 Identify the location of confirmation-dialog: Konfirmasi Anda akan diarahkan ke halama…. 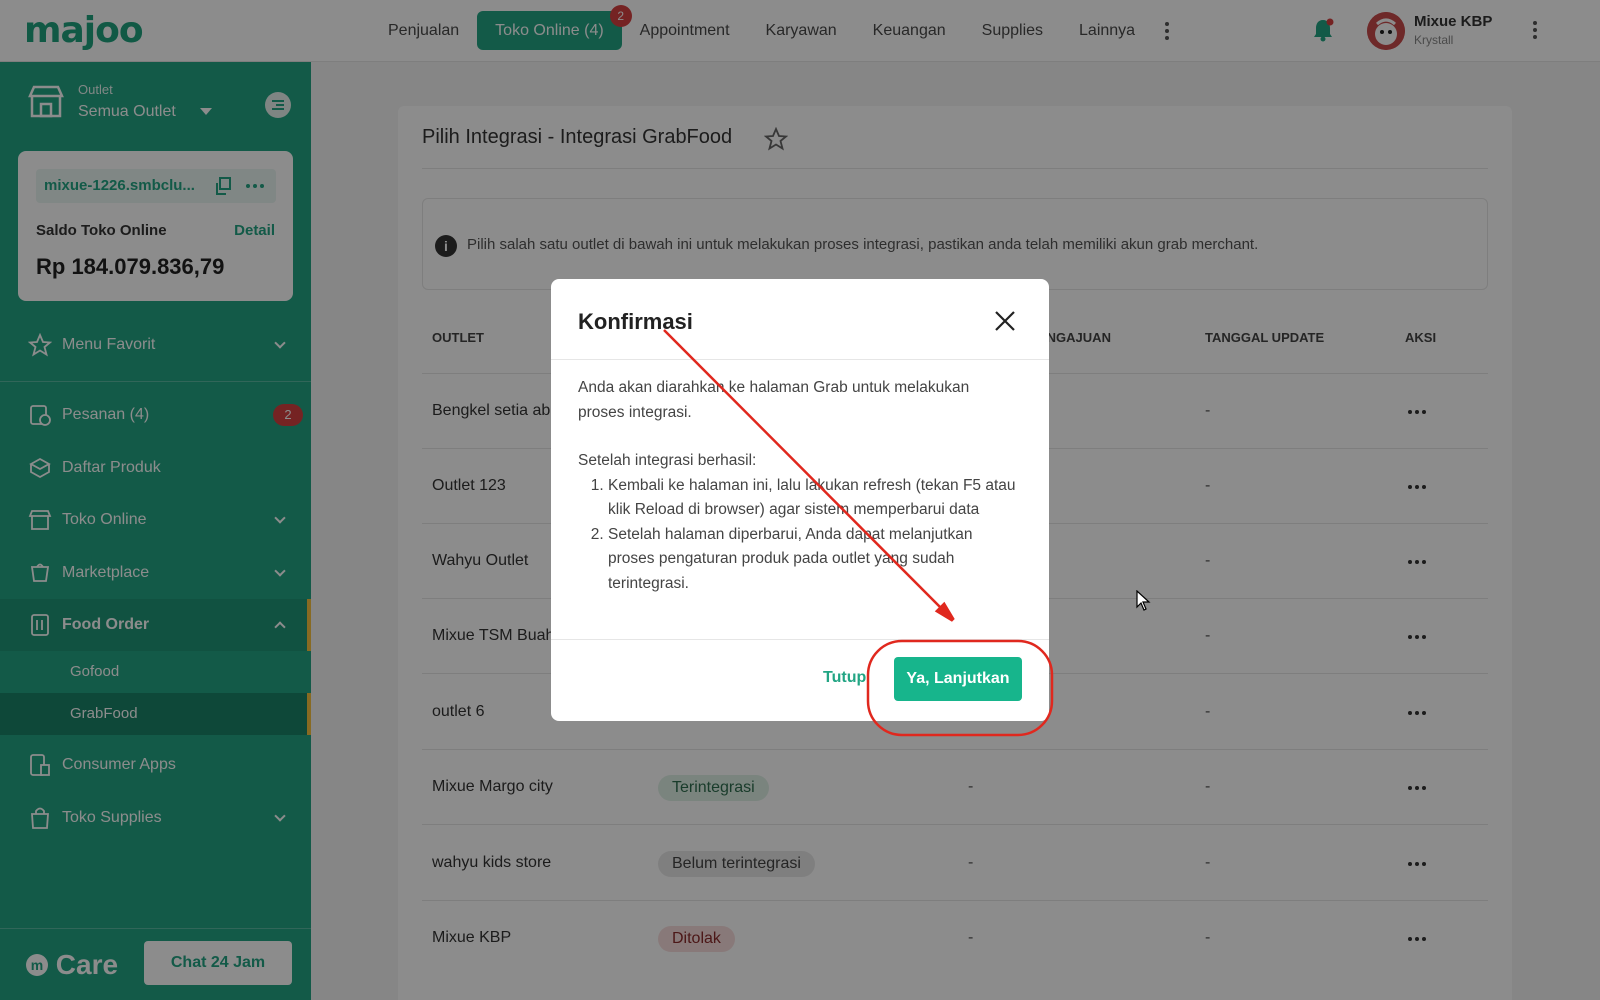
(800, 500).